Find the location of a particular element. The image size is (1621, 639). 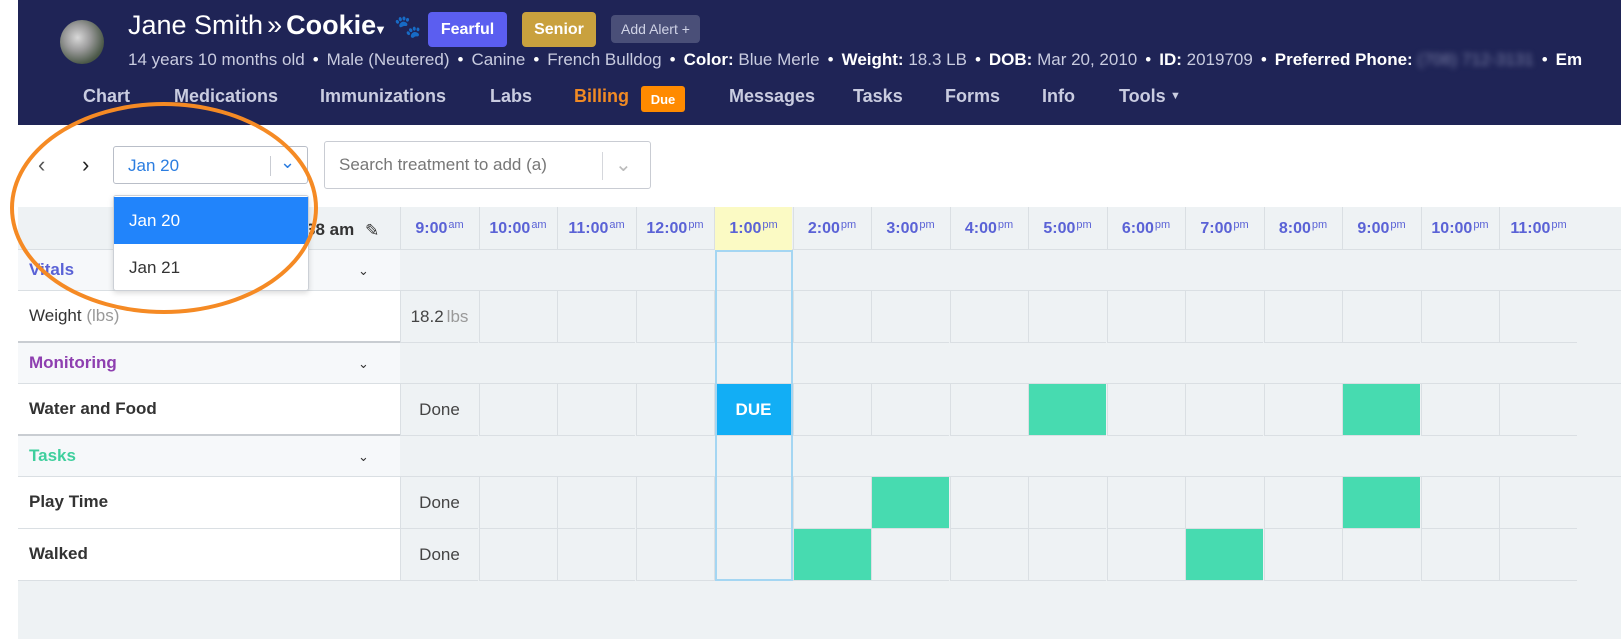

monitoring-chevron-down-icon: ⌄ is located at coordinates (363, 364).